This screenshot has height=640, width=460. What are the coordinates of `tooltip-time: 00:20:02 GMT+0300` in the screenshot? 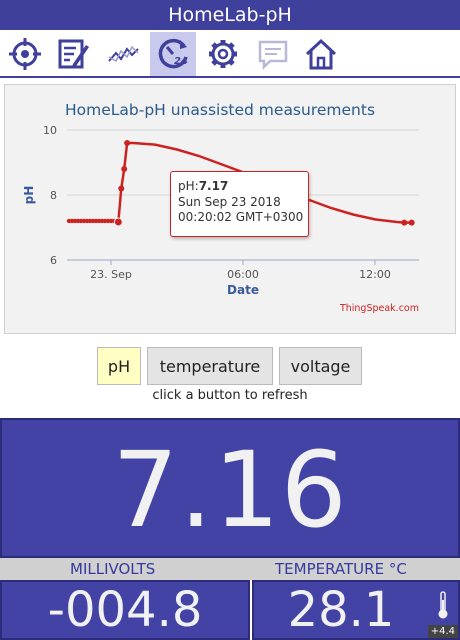 It's located at (241, 217).